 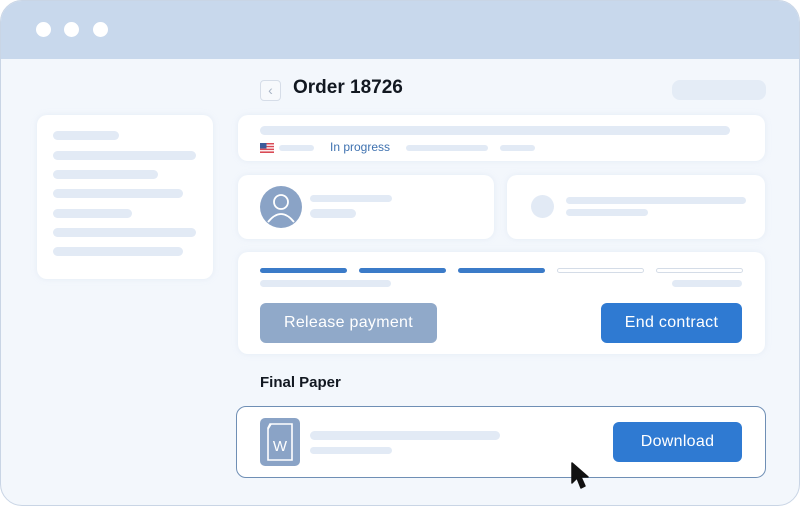 What do you see at coordinates (495, 130) in the screenshot?
I see `order-summary-placeholder` at bounding box center [495, 130].